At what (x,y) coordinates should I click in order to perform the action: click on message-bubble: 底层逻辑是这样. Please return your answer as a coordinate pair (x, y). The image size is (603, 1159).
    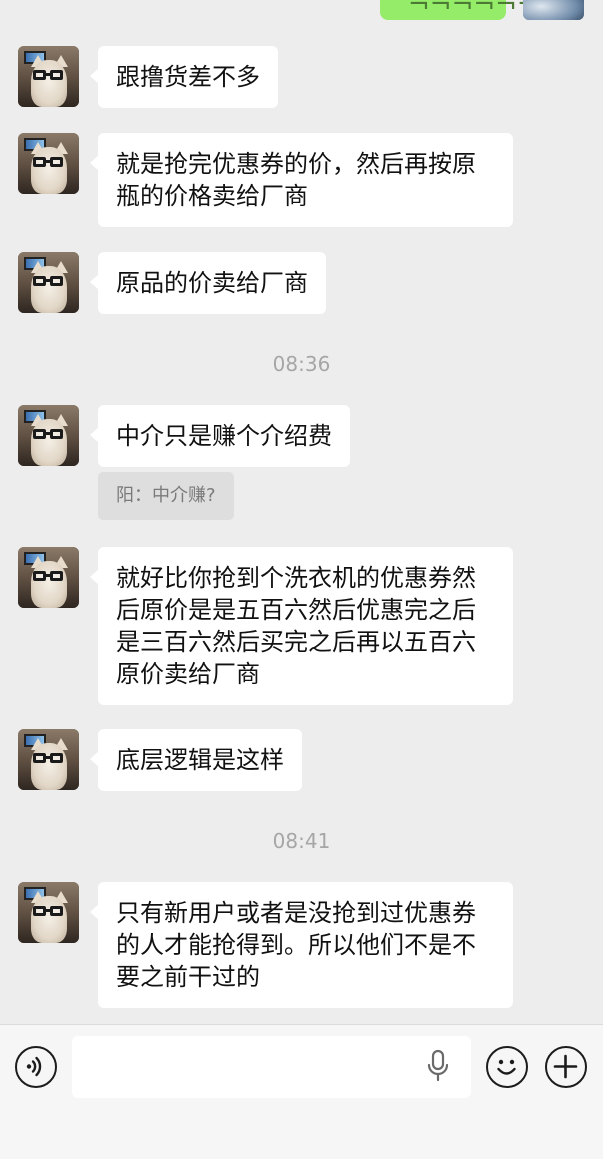
    Looking at the image, I should click on (196, 760).